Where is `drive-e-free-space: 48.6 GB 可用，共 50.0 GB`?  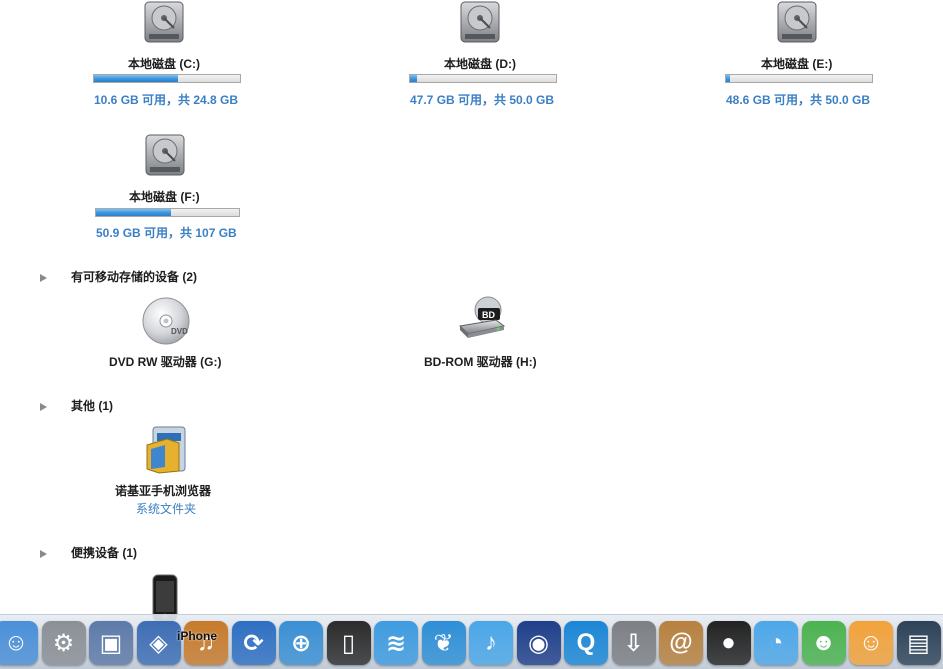
drive-e-free-space: 48.6 GB 可用，共 50.0 GB is located at coordinates (798, 100).